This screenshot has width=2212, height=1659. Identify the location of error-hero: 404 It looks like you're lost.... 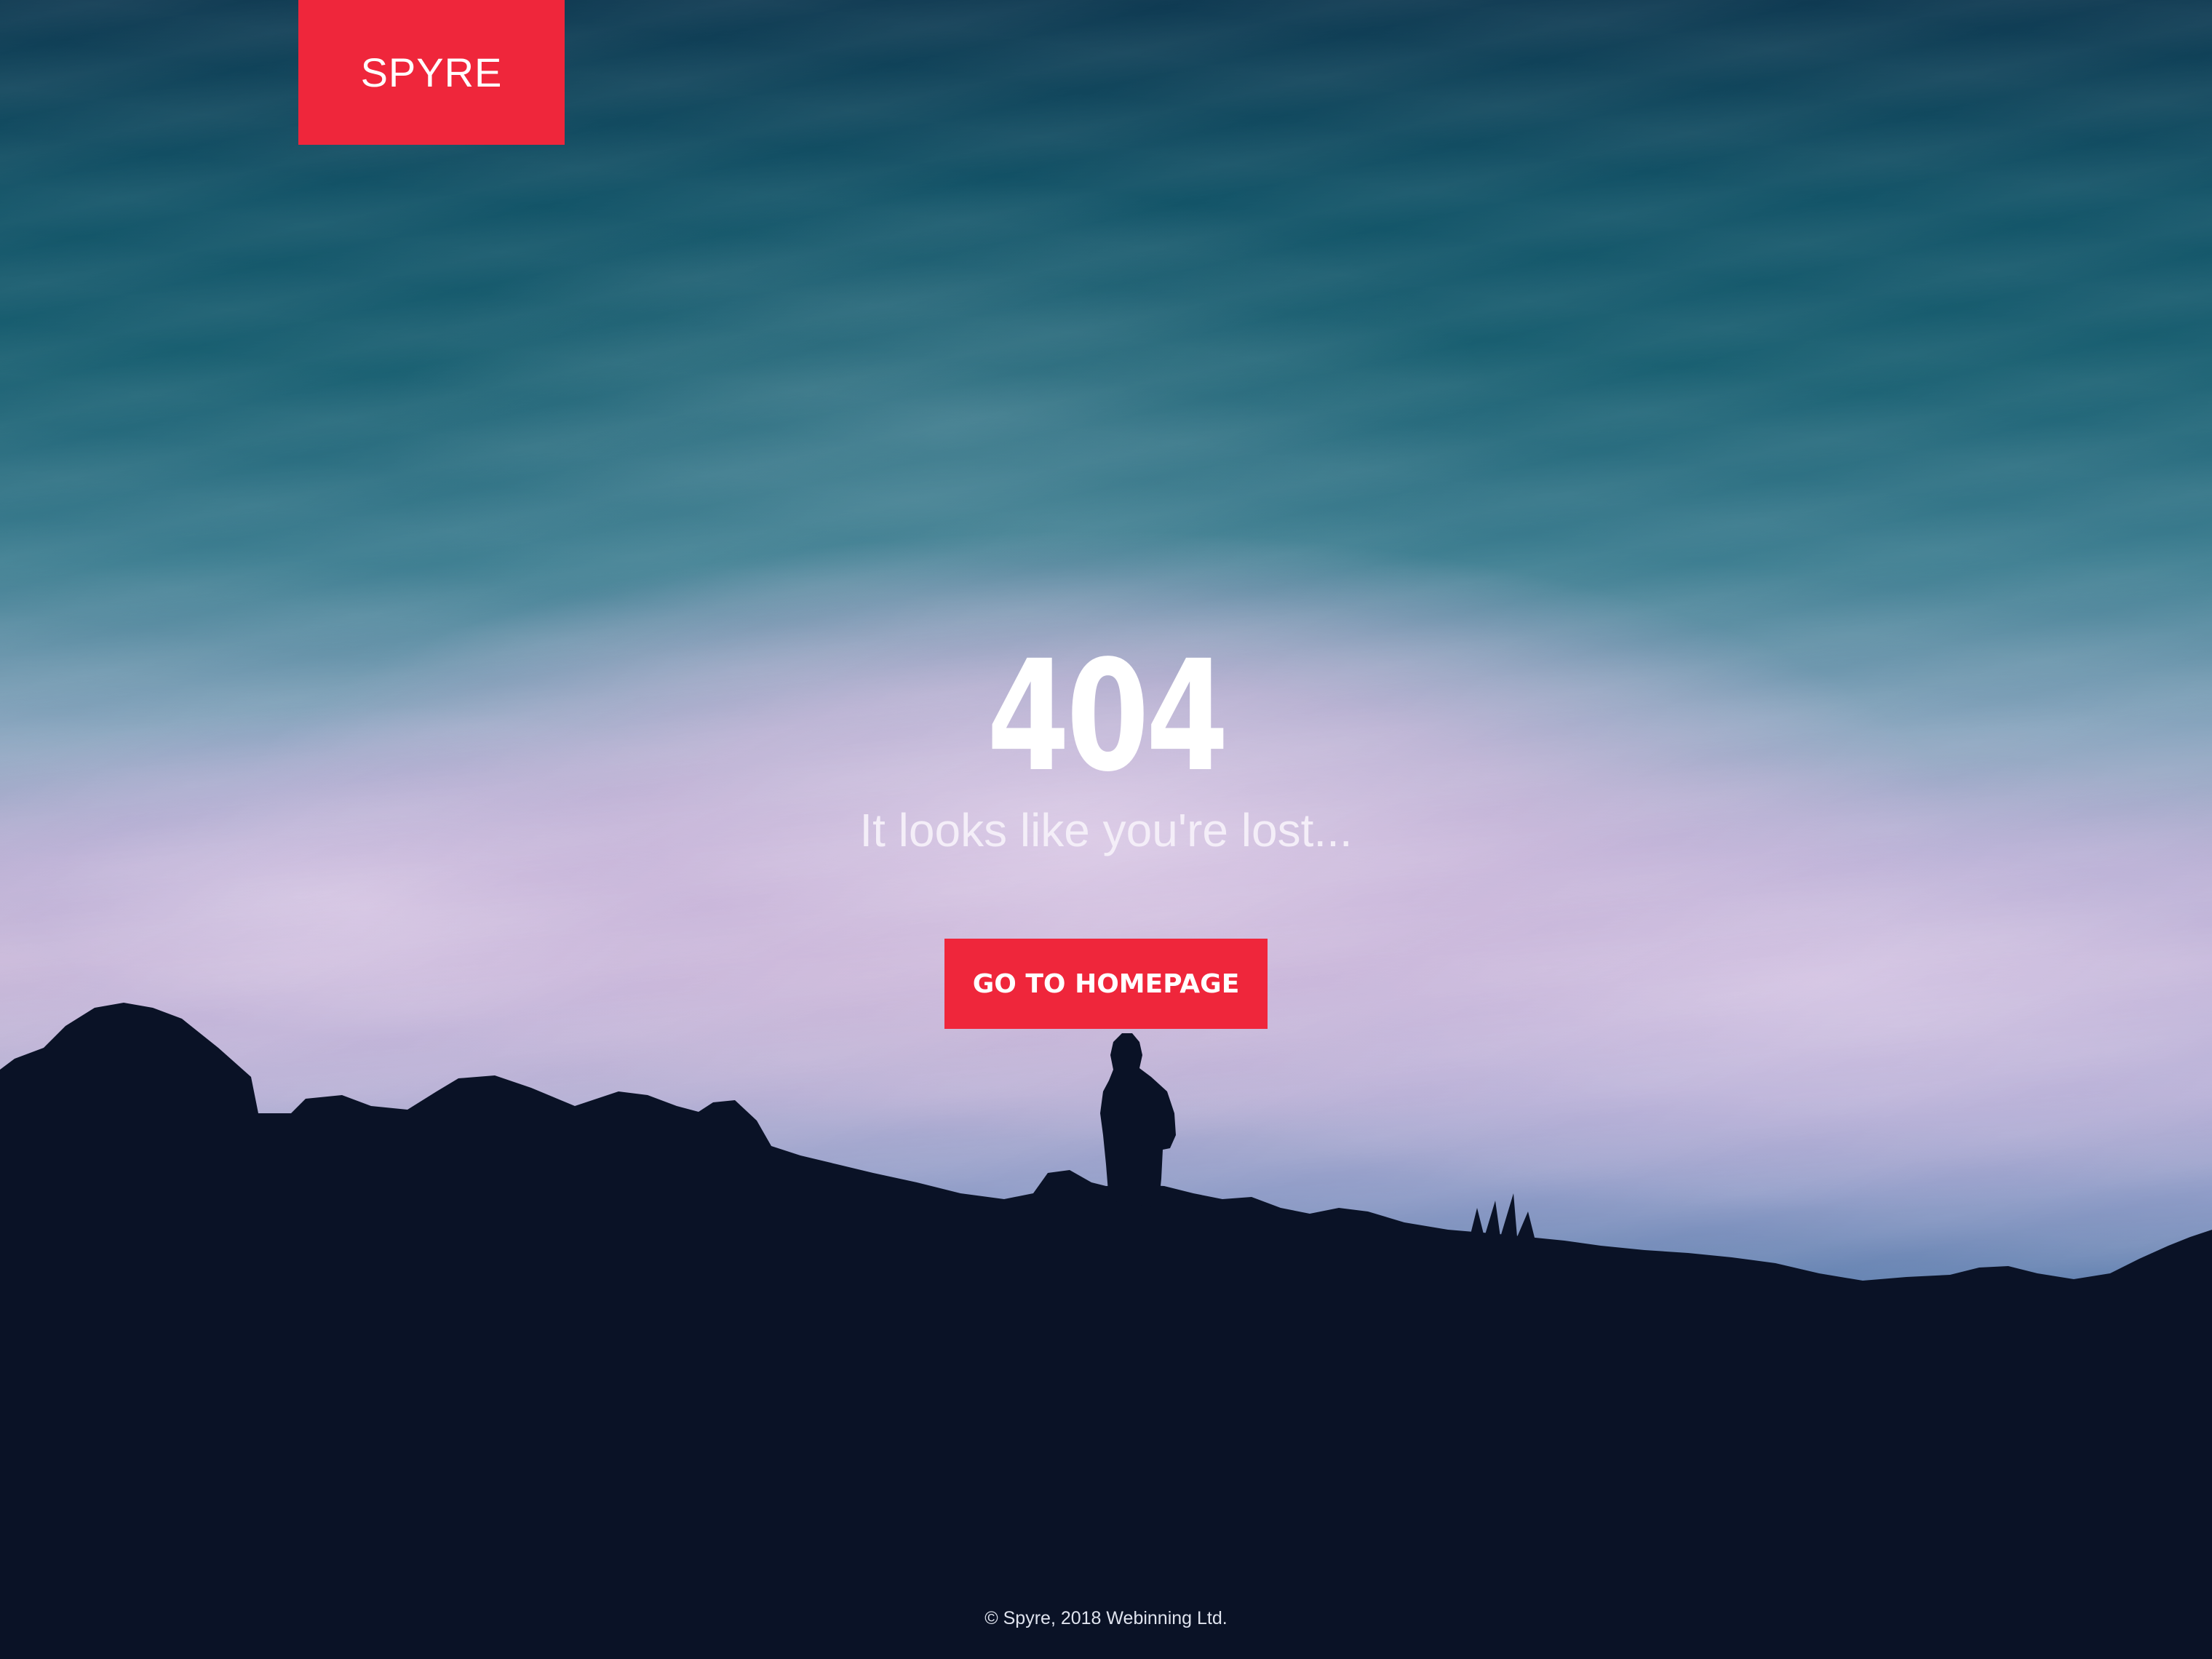
(1106, 748).